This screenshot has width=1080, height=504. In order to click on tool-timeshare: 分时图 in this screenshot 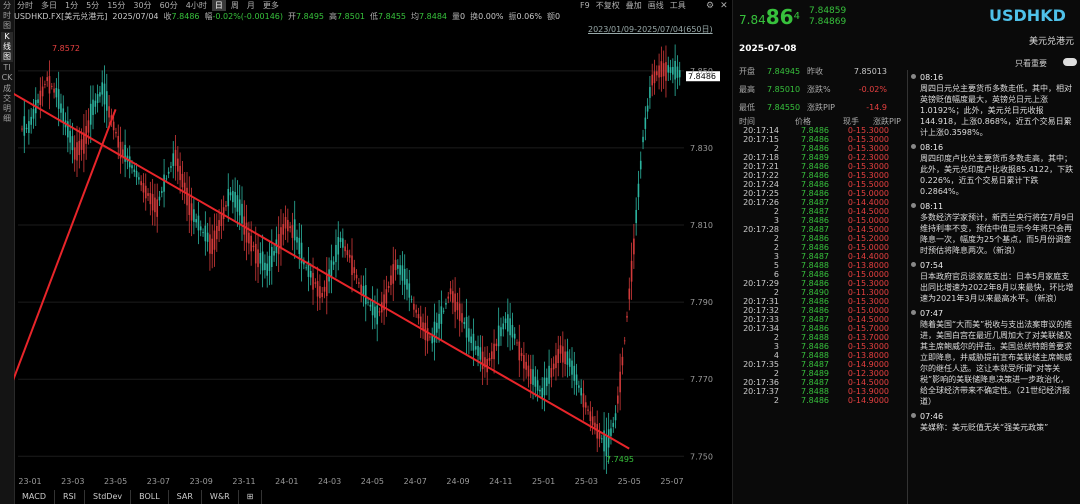, I will do `click(7, 16)`.